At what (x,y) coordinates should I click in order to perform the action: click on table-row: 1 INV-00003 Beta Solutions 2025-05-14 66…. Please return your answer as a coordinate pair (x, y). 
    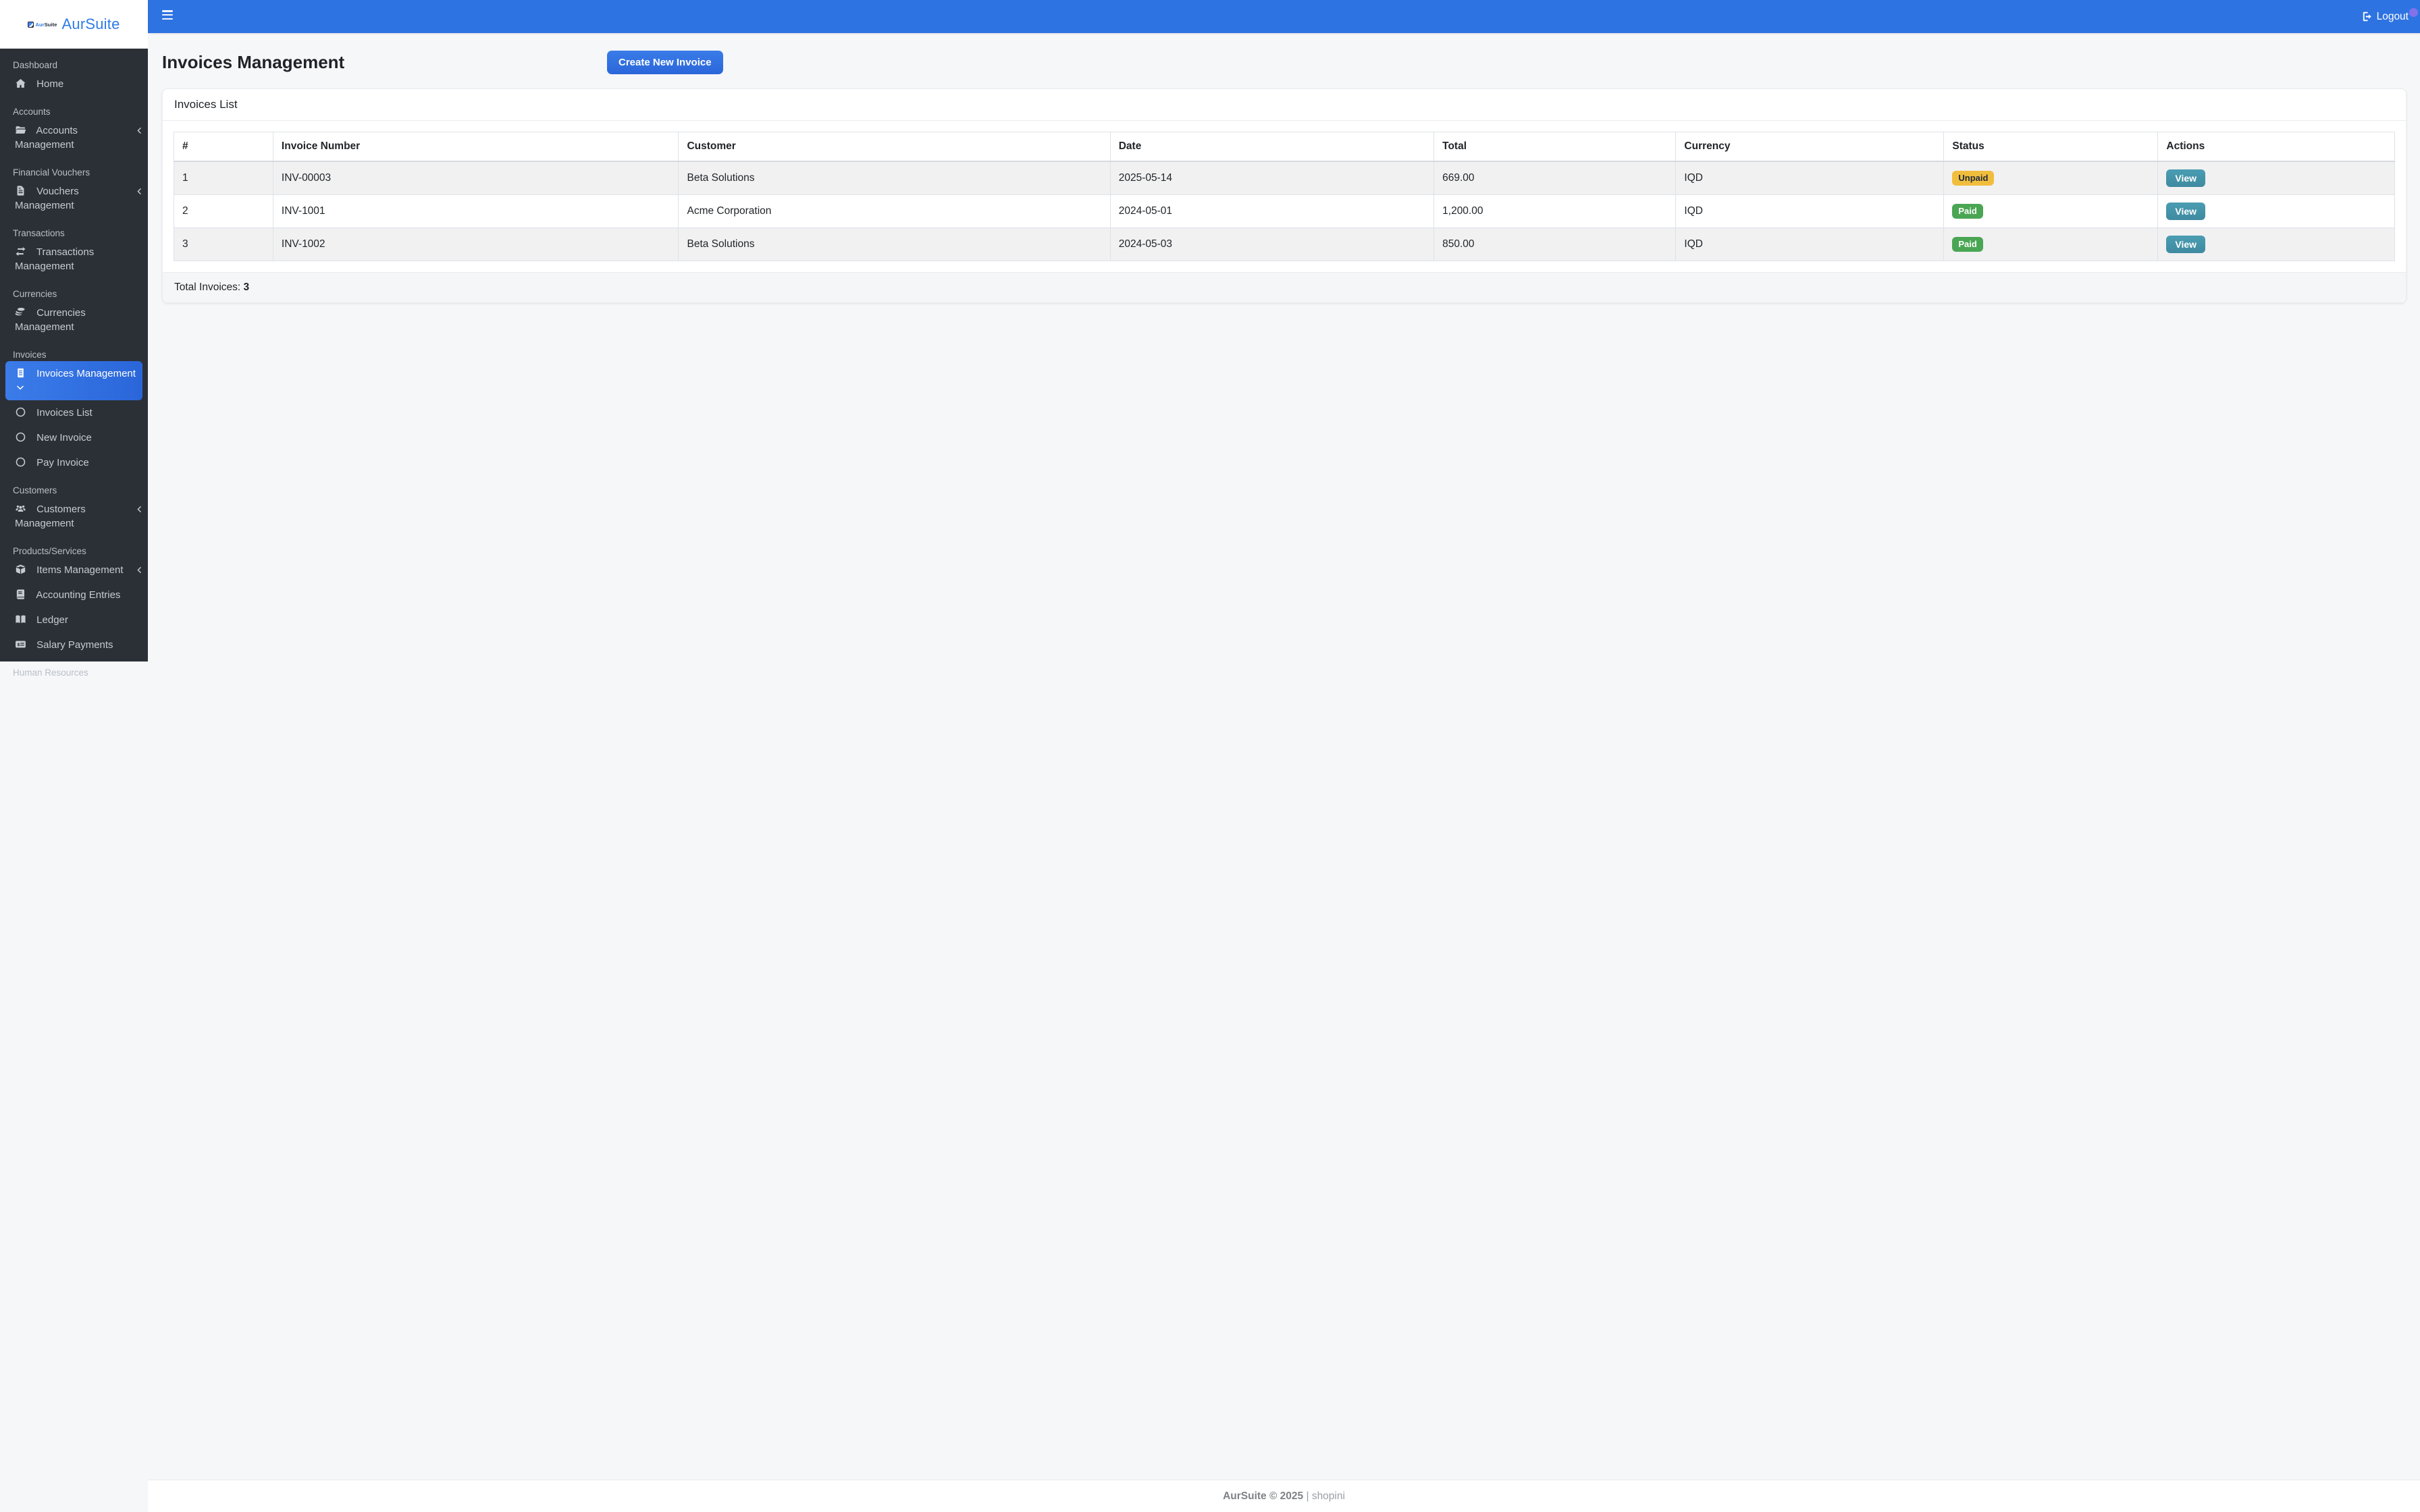
    Looking at the image, I should click on (1284, 178).